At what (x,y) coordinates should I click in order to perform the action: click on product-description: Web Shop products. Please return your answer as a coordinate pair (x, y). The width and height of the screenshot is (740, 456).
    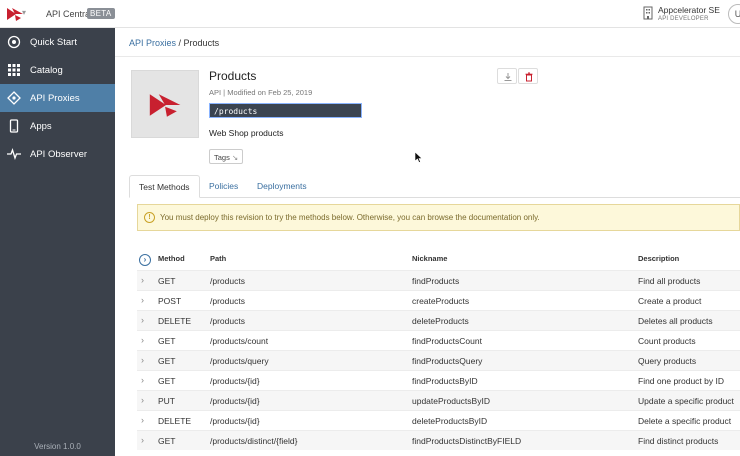
    Looking at the image, I should click on (246, 133).